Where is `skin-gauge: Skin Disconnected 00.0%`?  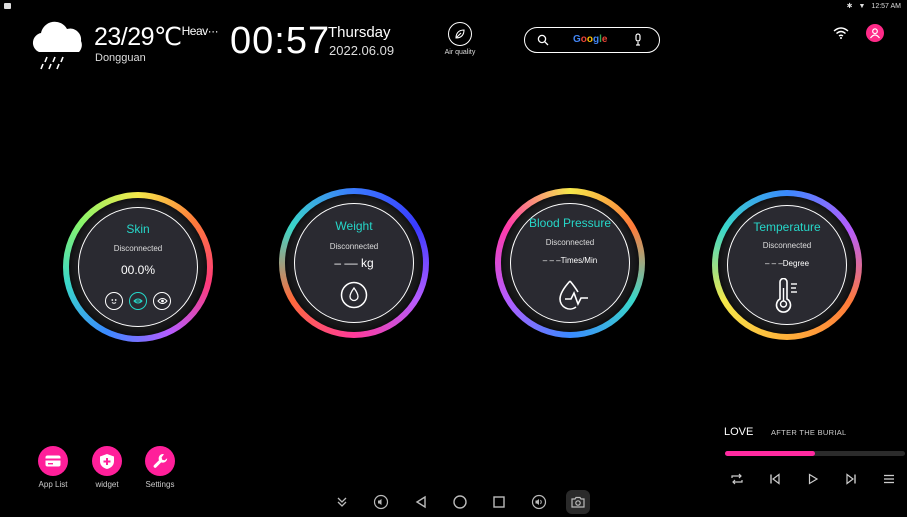 skin-gauge: Skin Disconnected 00.0% is located at coordinates (138, 267).